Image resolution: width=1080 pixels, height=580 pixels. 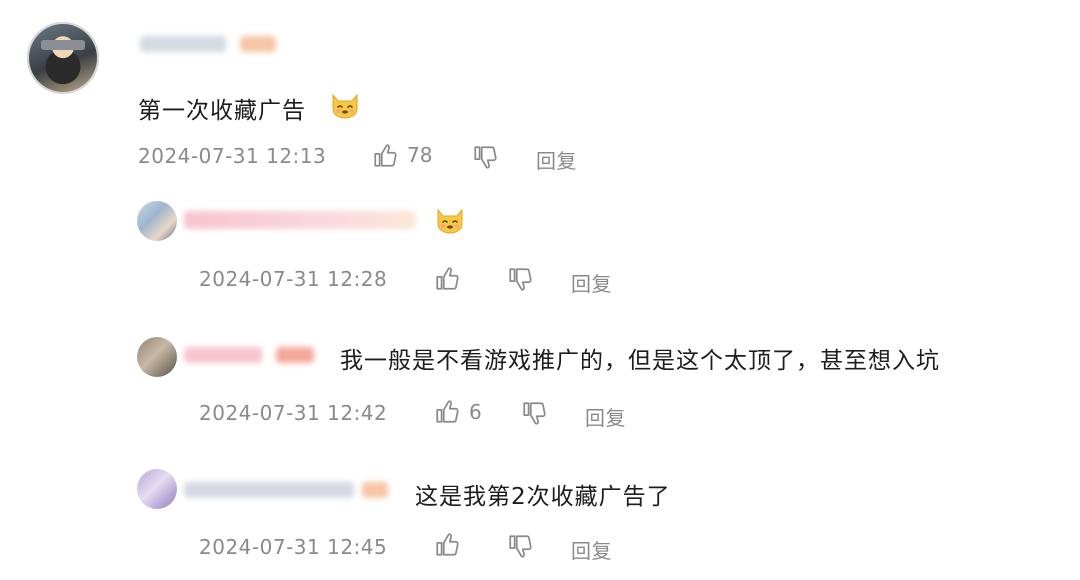 I want to click on comment-timestamp: 2024-07-31 12:28, so click(x=293, y=279).